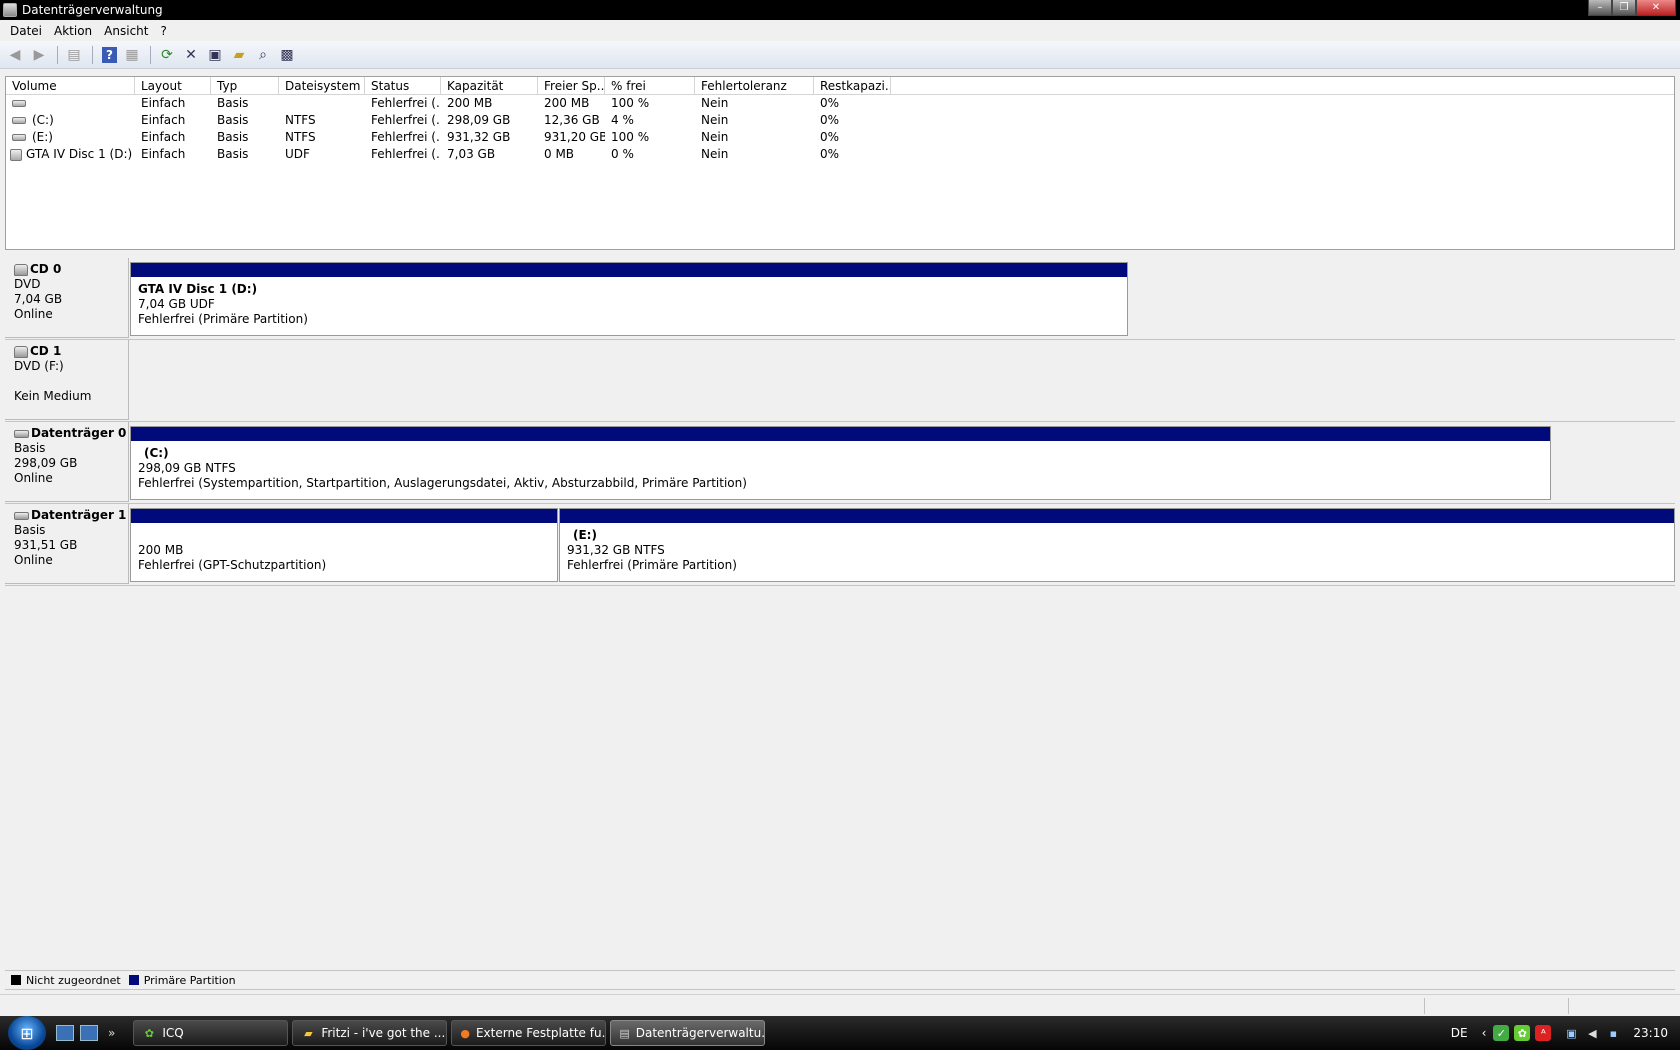  Describe the element at coordinates (585, 535) in the screenshot. I see `partition-name: (E:)` at that location.